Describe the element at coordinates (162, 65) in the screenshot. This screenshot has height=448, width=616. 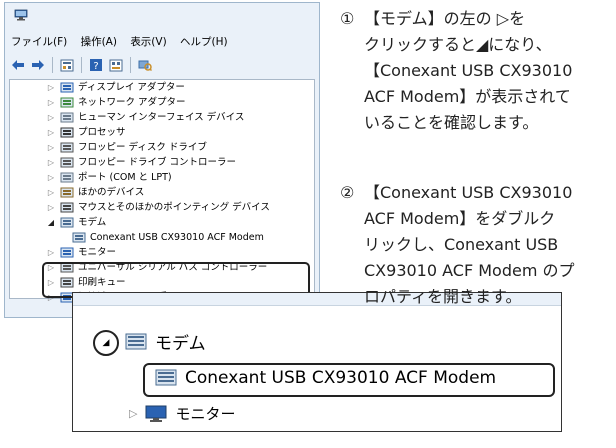
I see `toolbar: ?` at that location.